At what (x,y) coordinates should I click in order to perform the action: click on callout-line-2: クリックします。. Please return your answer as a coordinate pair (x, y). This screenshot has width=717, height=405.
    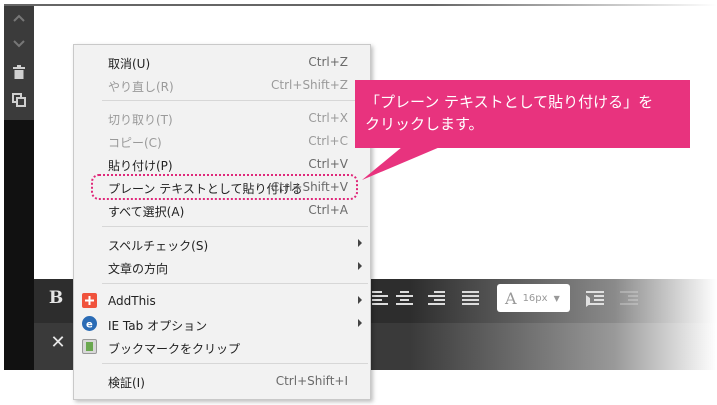
    Looking at the image, I should click on (424, 124).